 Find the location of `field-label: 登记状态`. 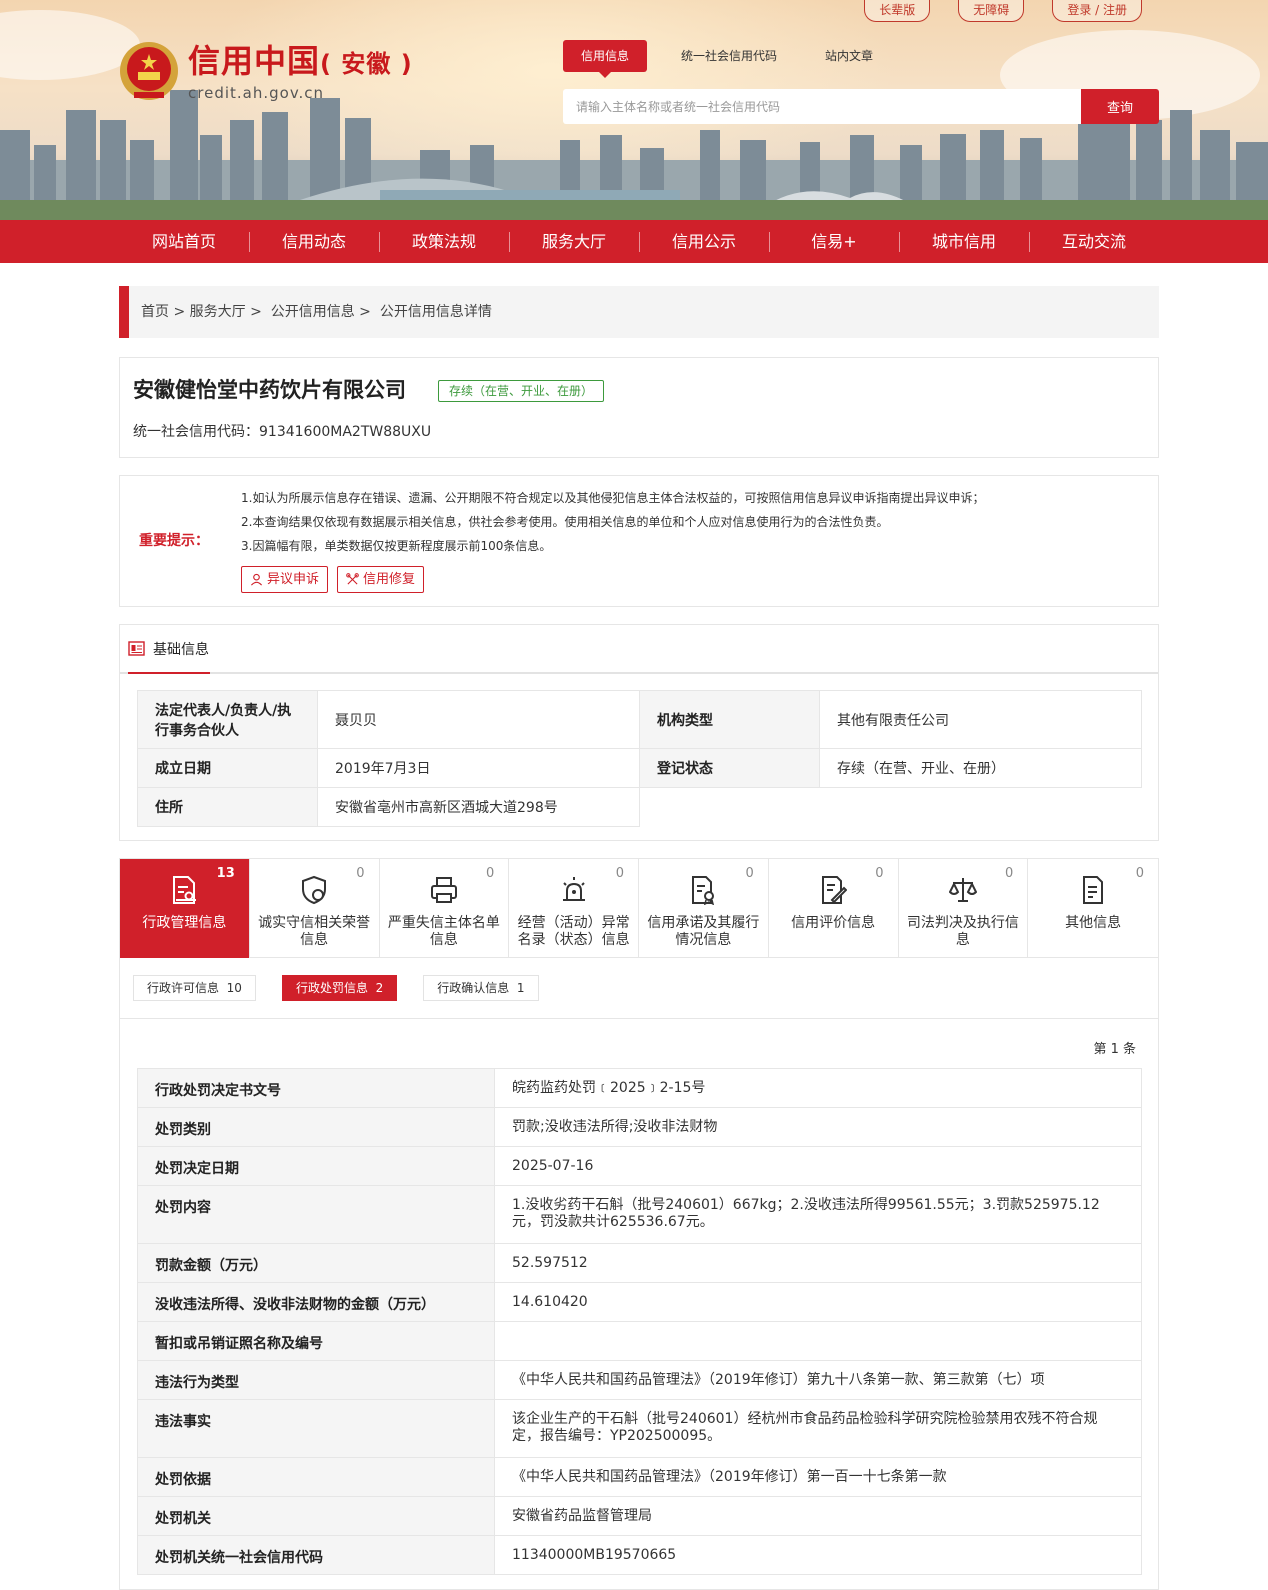

field-label: 登记状态 is located at coordinates (729, 768).